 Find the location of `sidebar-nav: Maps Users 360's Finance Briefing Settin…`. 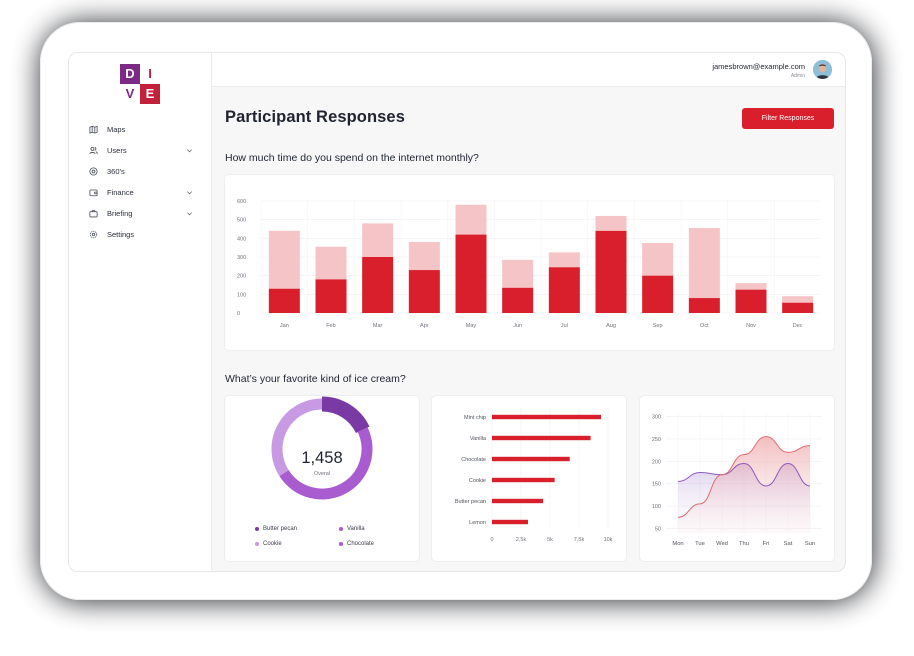

sidebar-nav: Maps Users 360's Finance Briefing Settin… is located at coordinates (141, 182).